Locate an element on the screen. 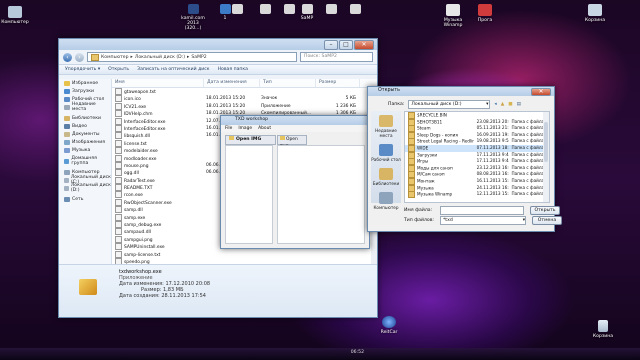 This screenshot has width=640, height=360. nav-item: Изображения is located at coordinates (85, 142).